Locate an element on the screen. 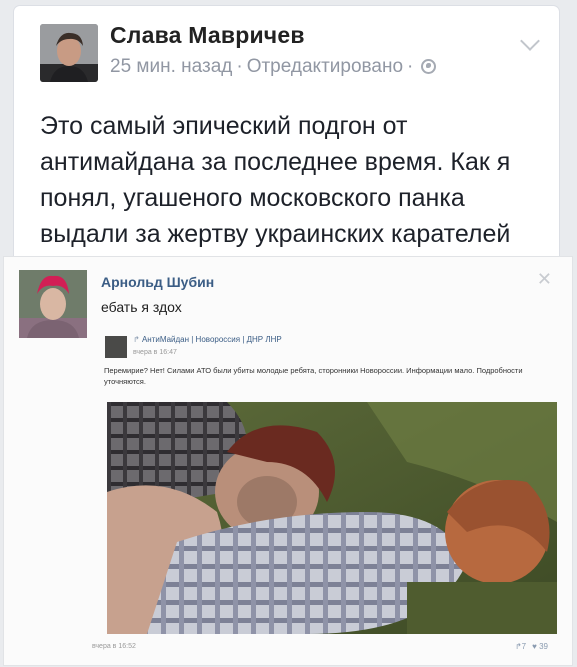 The width and height of the screenshot is (577, 667). chevron-down-icon is located at coordinates (530, 41).